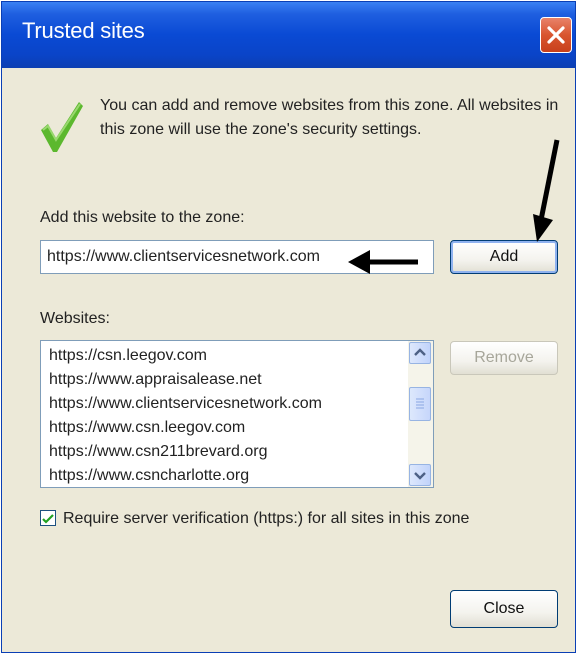 This screenshot has width=579, height=655. Describe the element at coordinates (147, 428) in the screenshot. I see `list-item: https://www.csn.leegov.com` at that location.